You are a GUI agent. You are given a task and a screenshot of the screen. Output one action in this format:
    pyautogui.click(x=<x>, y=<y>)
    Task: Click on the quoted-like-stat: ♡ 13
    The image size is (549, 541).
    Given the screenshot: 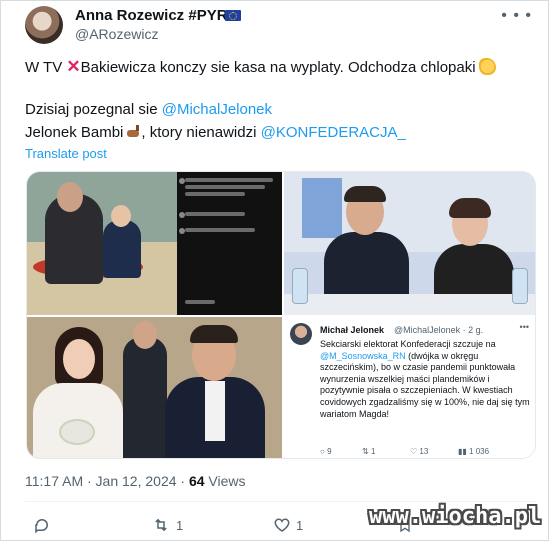 What is the action you would take?
    pyautogui.click(x=419, y=451)
    